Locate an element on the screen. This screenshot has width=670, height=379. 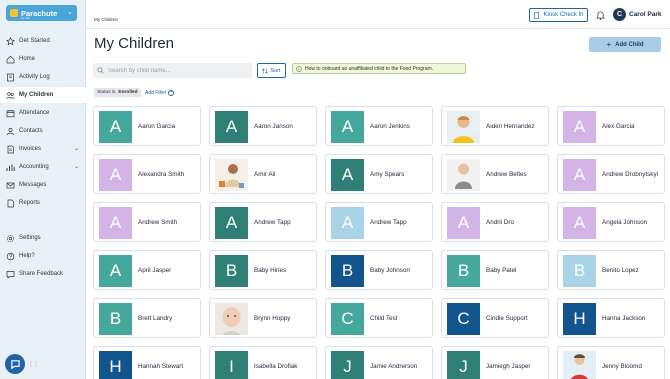
child-name: Isabella Drofiak is located at coordinates (276, 366).